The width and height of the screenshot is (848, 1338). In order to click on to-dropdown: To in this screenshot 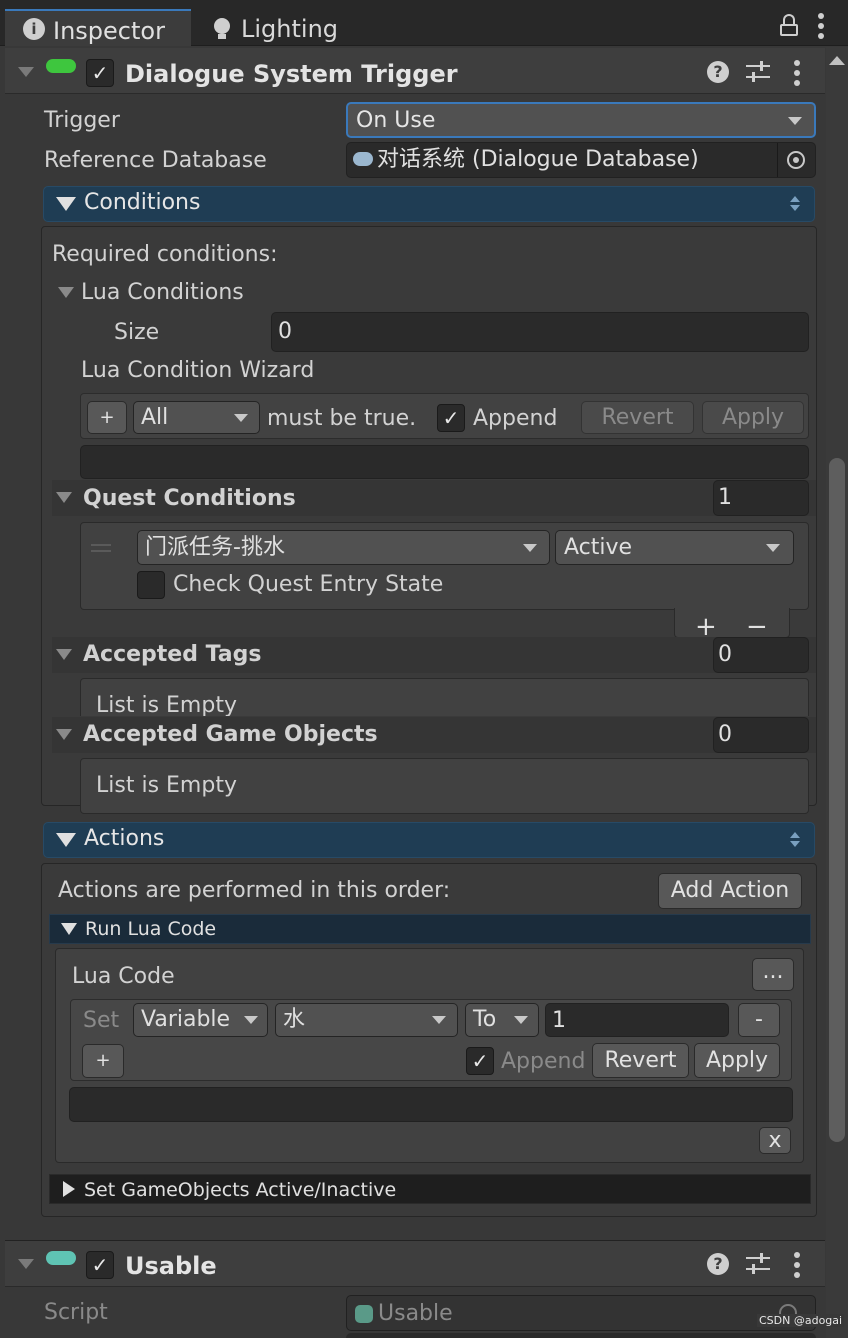, I will do `click(502, 1020)`.